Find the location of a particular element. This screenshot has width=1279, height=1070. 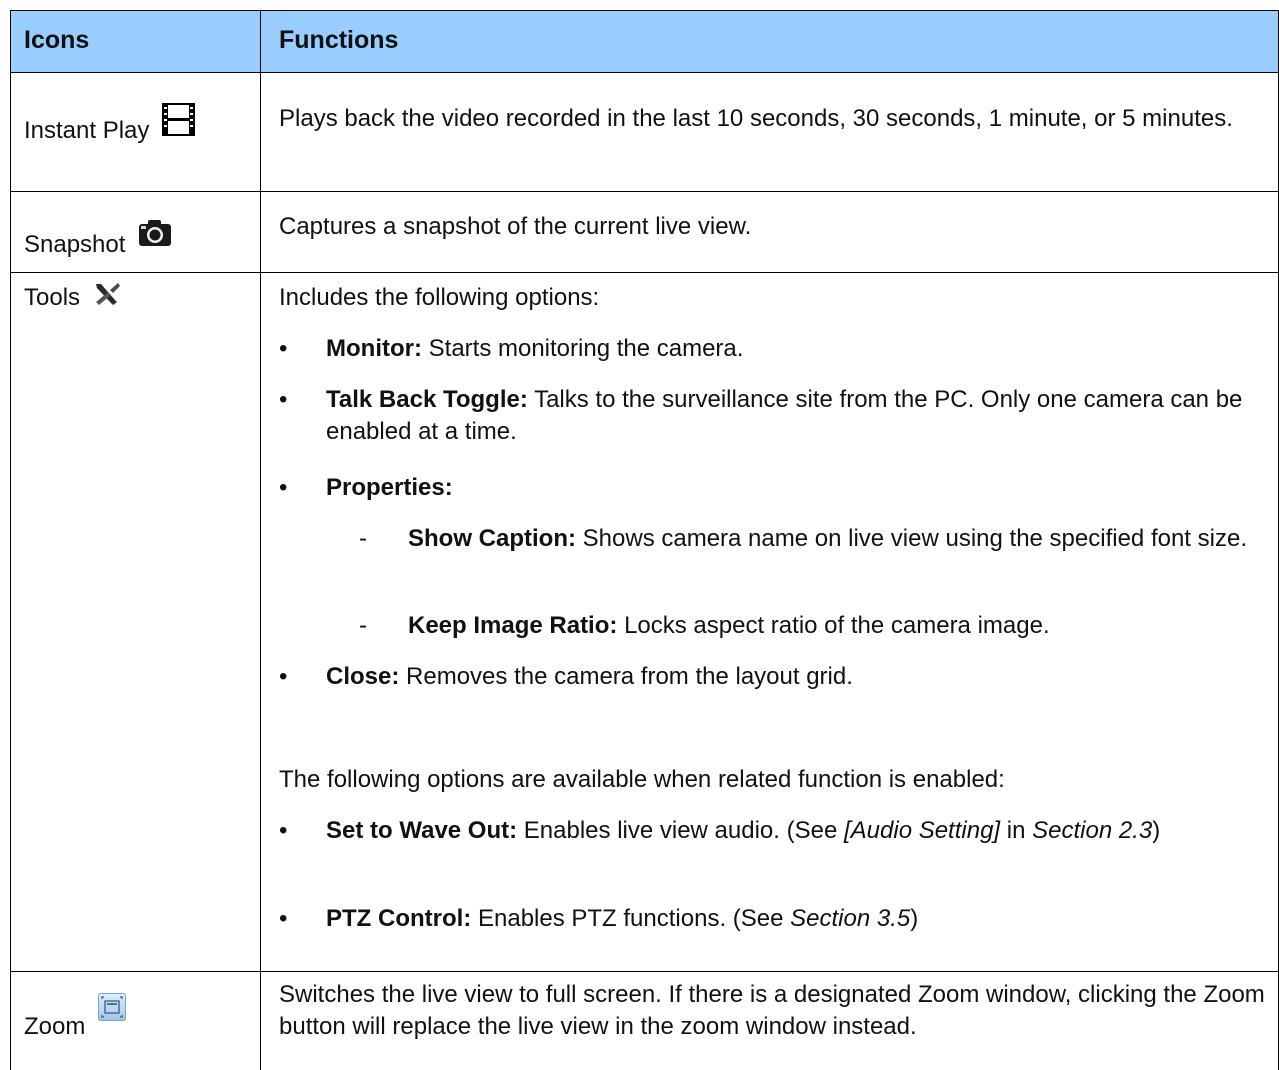

close-label: Close: is located at coordinates (363, 676).